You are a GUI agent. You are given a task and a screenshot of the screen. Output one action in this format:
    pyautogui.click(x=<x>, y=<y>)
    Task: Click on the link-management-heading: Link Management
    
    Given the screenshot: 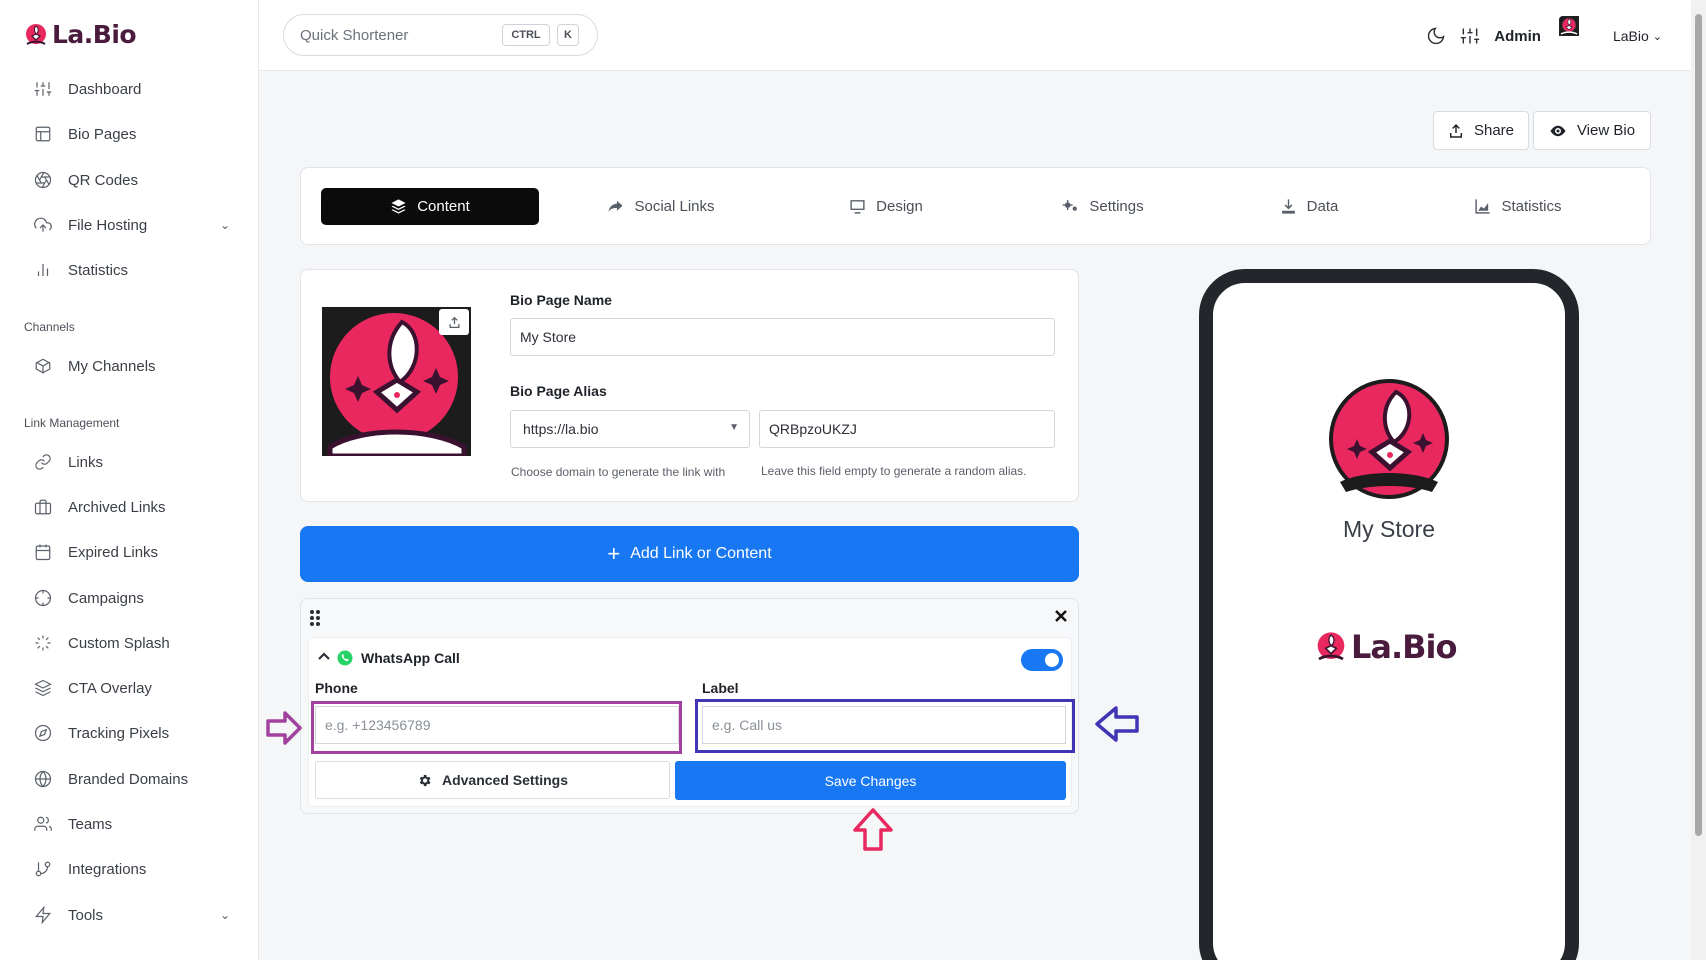 What is the action you would take?
    pyautogui.click(x=72, y=423)
    